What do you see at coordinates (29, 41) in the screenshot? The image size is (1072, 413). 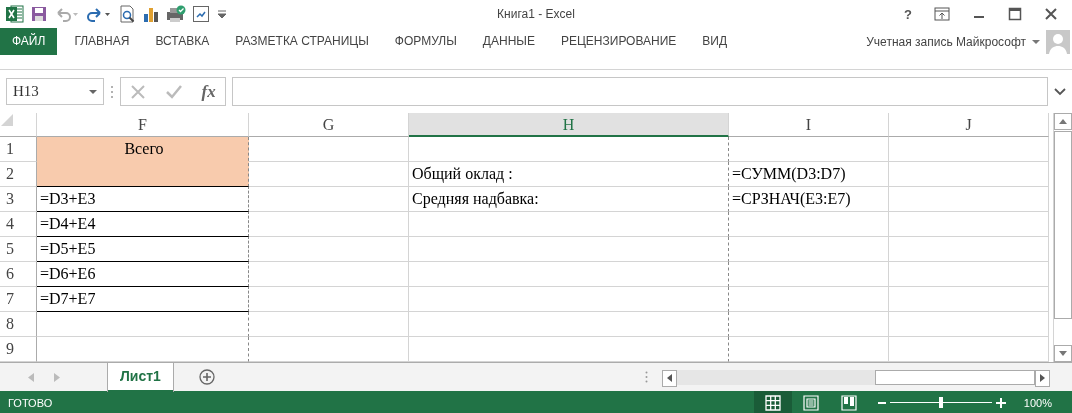 I see `file-tab: ФАЙЛ` at bounding box center [29, 41].